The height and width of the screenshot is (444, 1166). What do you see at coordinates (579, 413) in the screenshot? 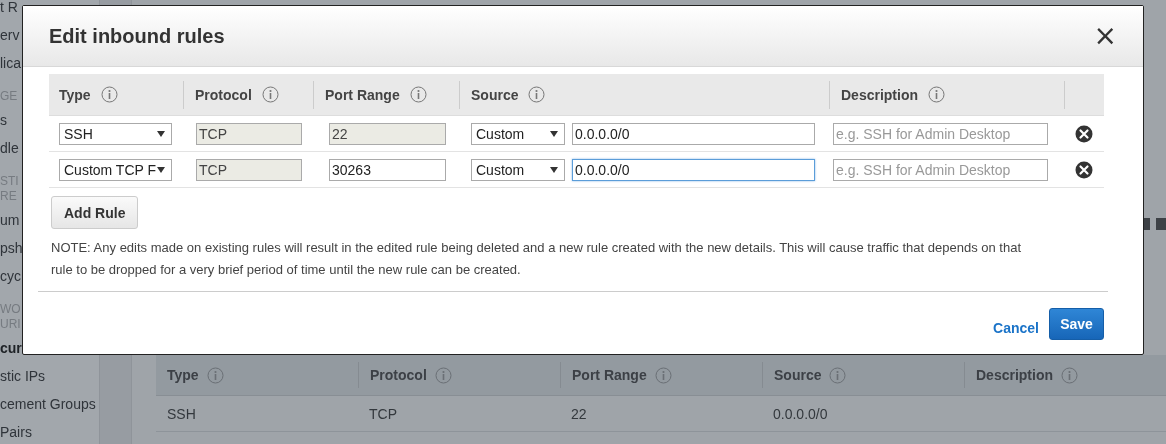
I see `table-cell: 22` at bounding box center [579, 413].